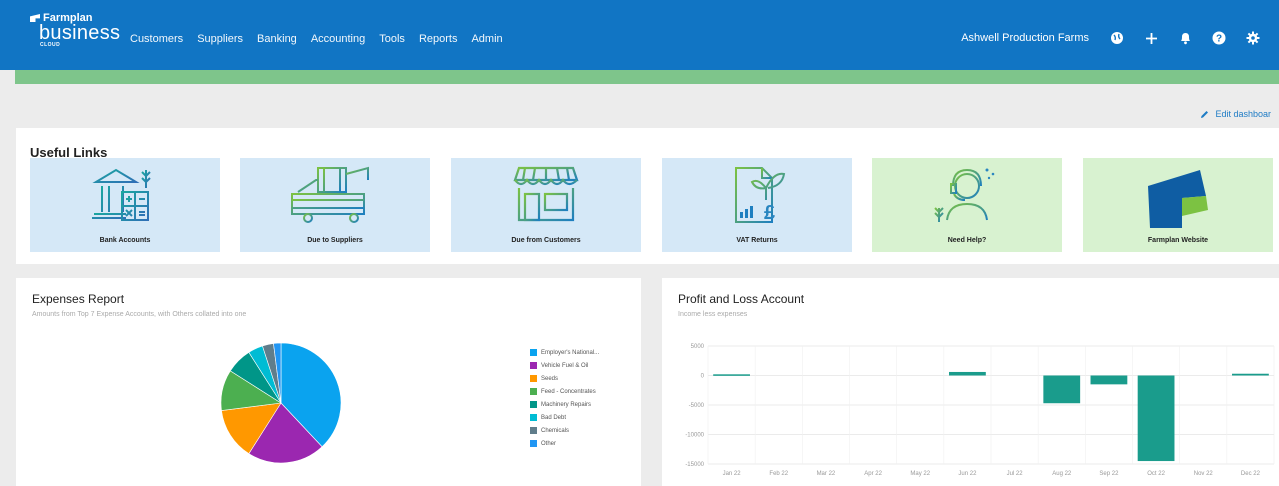  What do you see at coordinates (694, 436) in the screenshot?
I see `y-tick-label: -10000` at bounding box center [694, 436].